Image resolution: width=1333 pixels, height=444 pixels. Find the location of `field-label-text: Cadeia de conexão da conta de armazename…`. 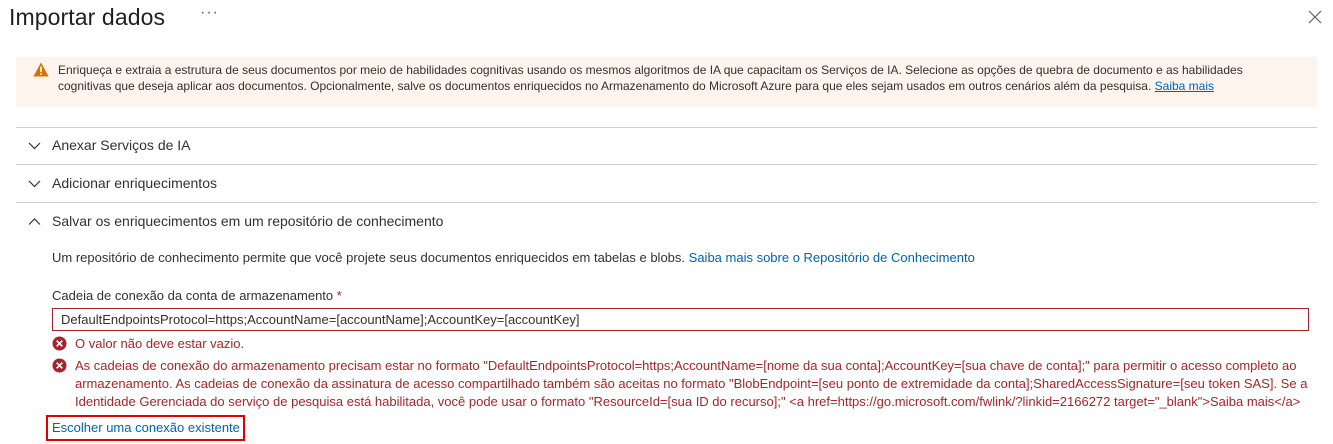

field-label-text: Cadeia de conexão da conta de armazename… is located at coordinates (193, 295).